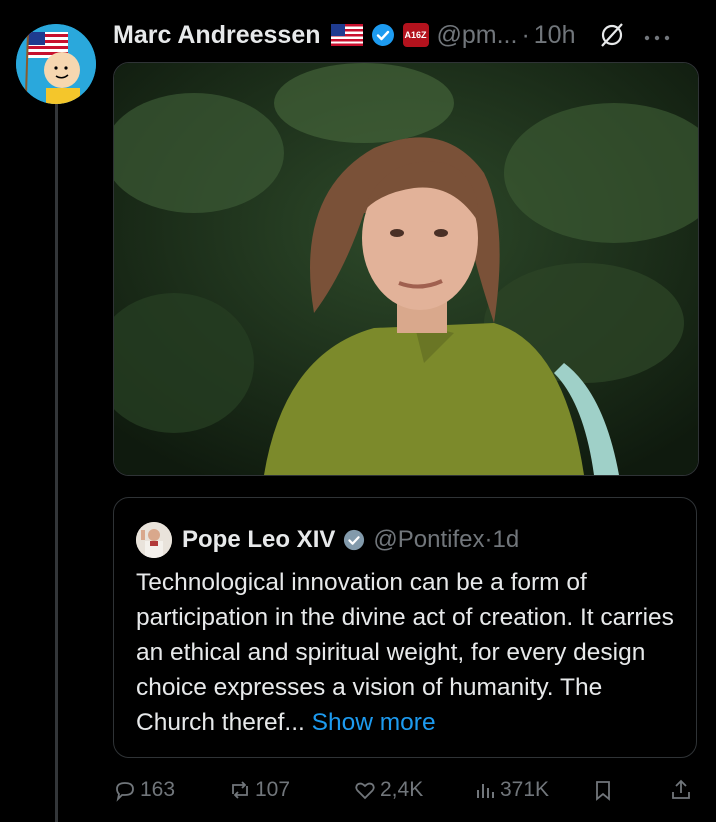 The height and width of the screenshot is (822, 716). I want to click on reply-icon, so click(125, 792).